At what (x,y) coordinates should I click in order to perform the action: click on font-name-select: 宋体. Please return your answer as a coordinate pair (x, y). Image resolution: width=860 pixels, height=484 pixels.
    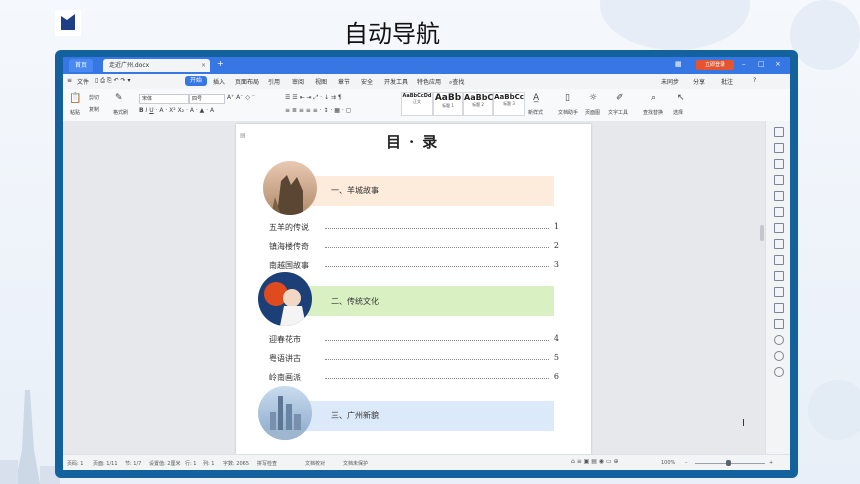
    Looking at the image, I should click on (164, 99).